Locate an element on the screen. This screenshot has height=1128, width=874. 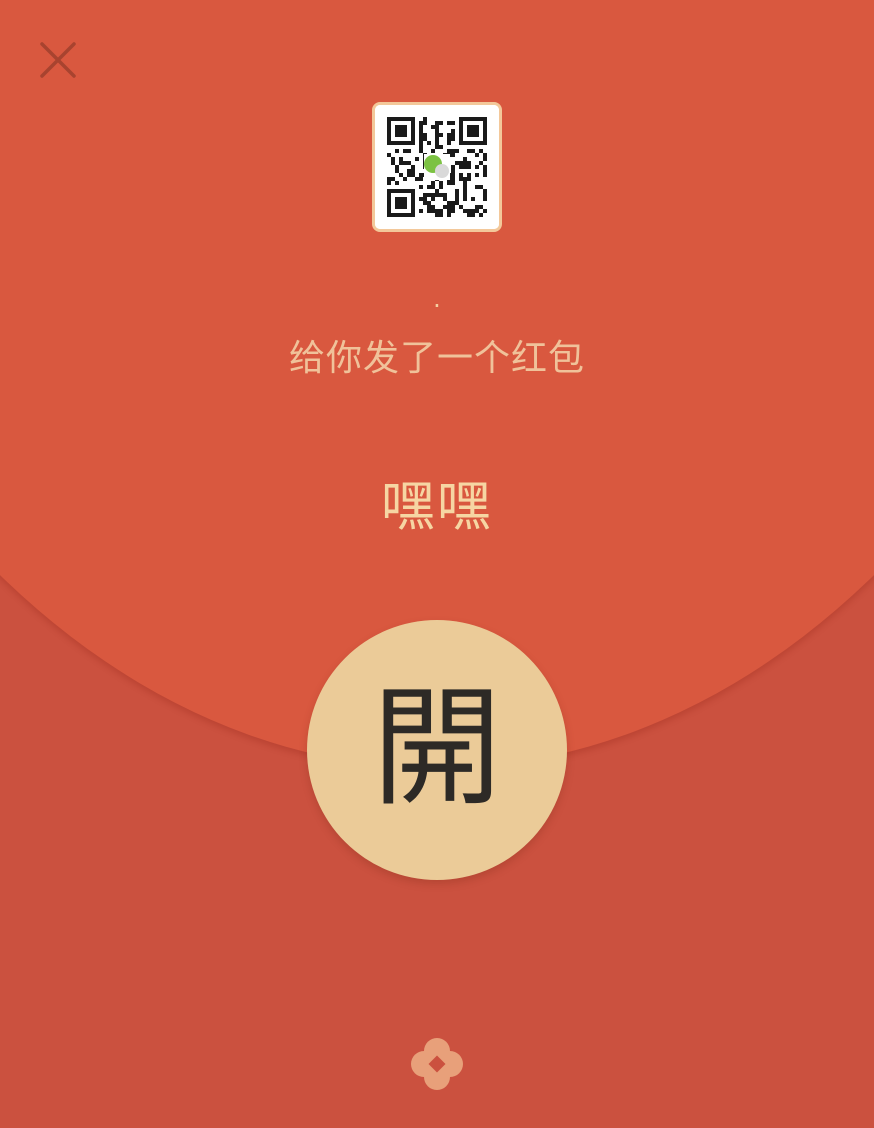
open-button: 開 is located at coordinates (437, 750).